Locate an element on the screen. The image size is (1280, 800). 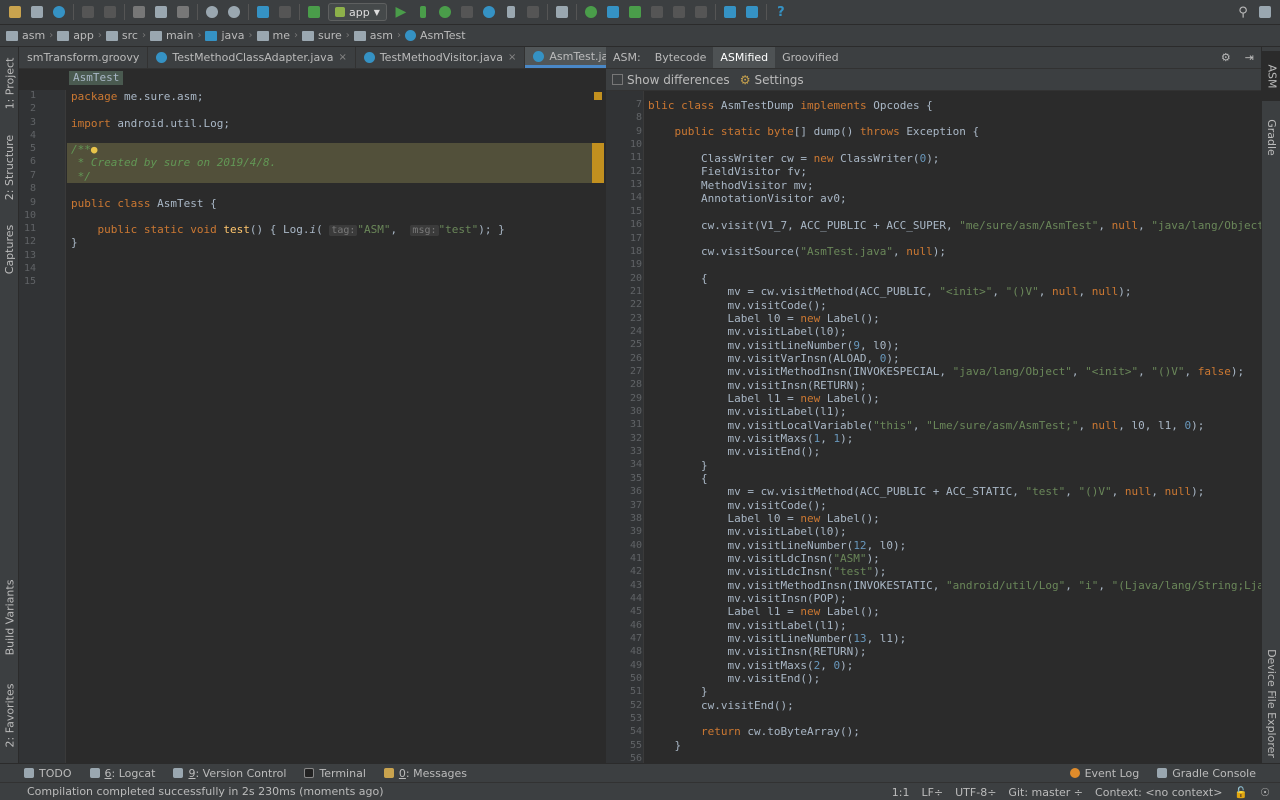
captures-tool-tab: Captures is located at coordinates (9, 249).